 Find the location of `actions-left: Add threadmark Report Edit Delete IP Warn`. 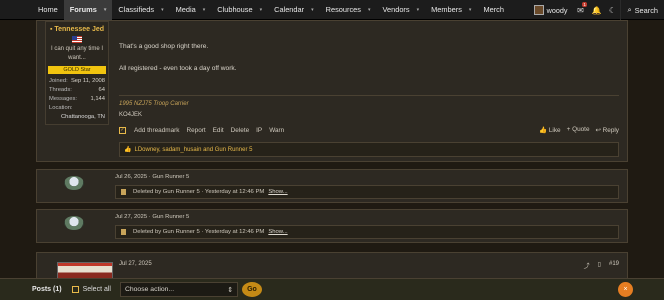

actions-left: Add threadmark Report Edit Delete IP Warn is located at coordinates (212, 130).